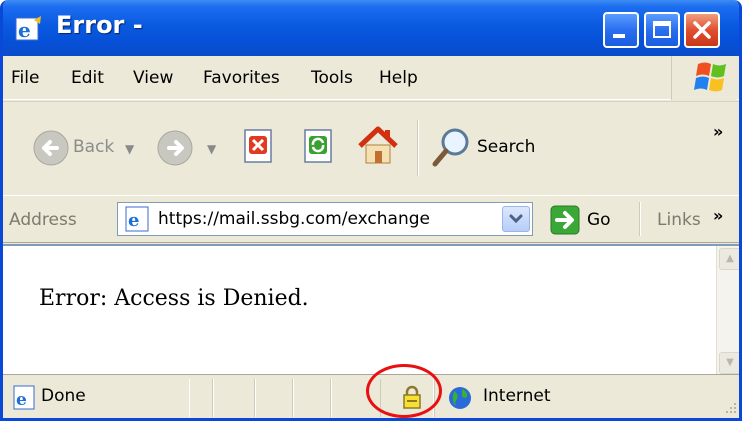  What do you see at coordinates (87, 78) in the screenshot?
I see `menu-edit: Edit` at bounding box center [87, 78].